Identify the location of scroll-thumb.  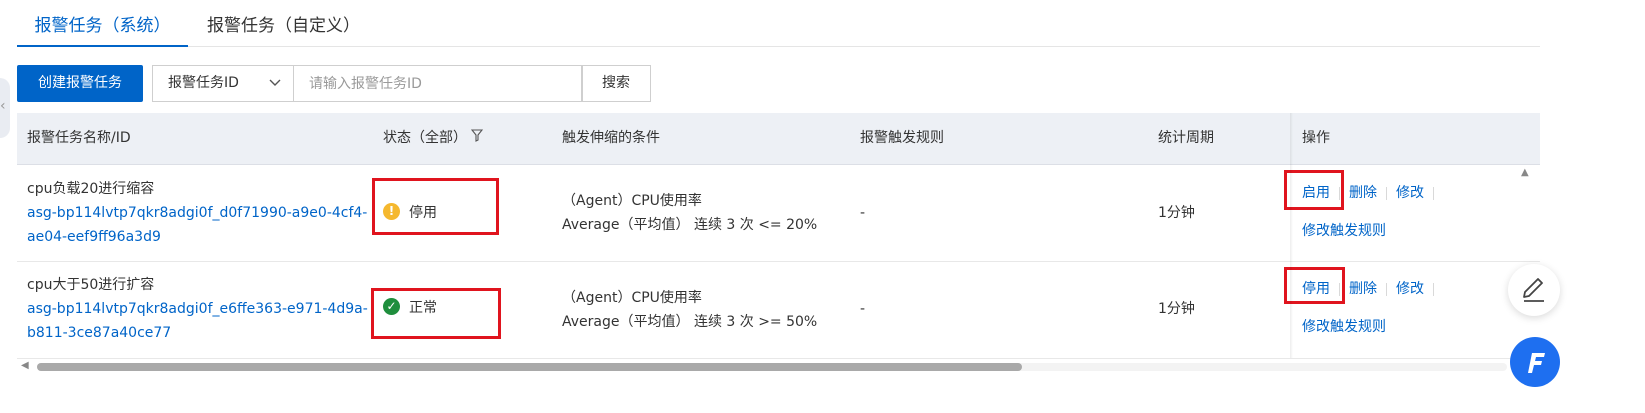
(529, 367).